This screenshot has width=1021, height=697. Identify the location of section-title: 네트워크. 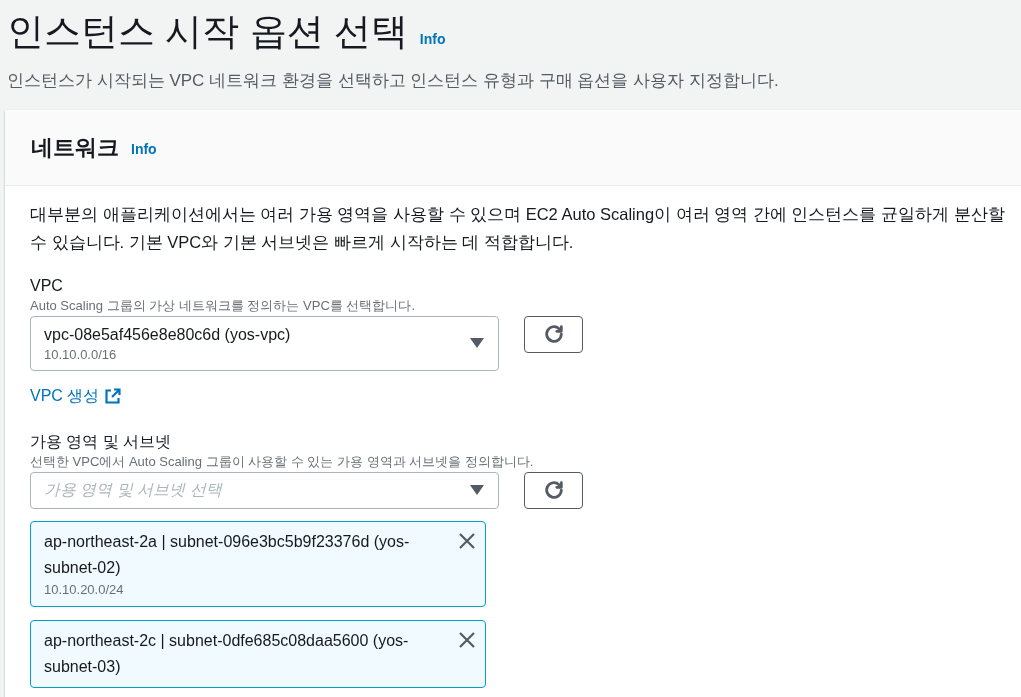
(75, 147).